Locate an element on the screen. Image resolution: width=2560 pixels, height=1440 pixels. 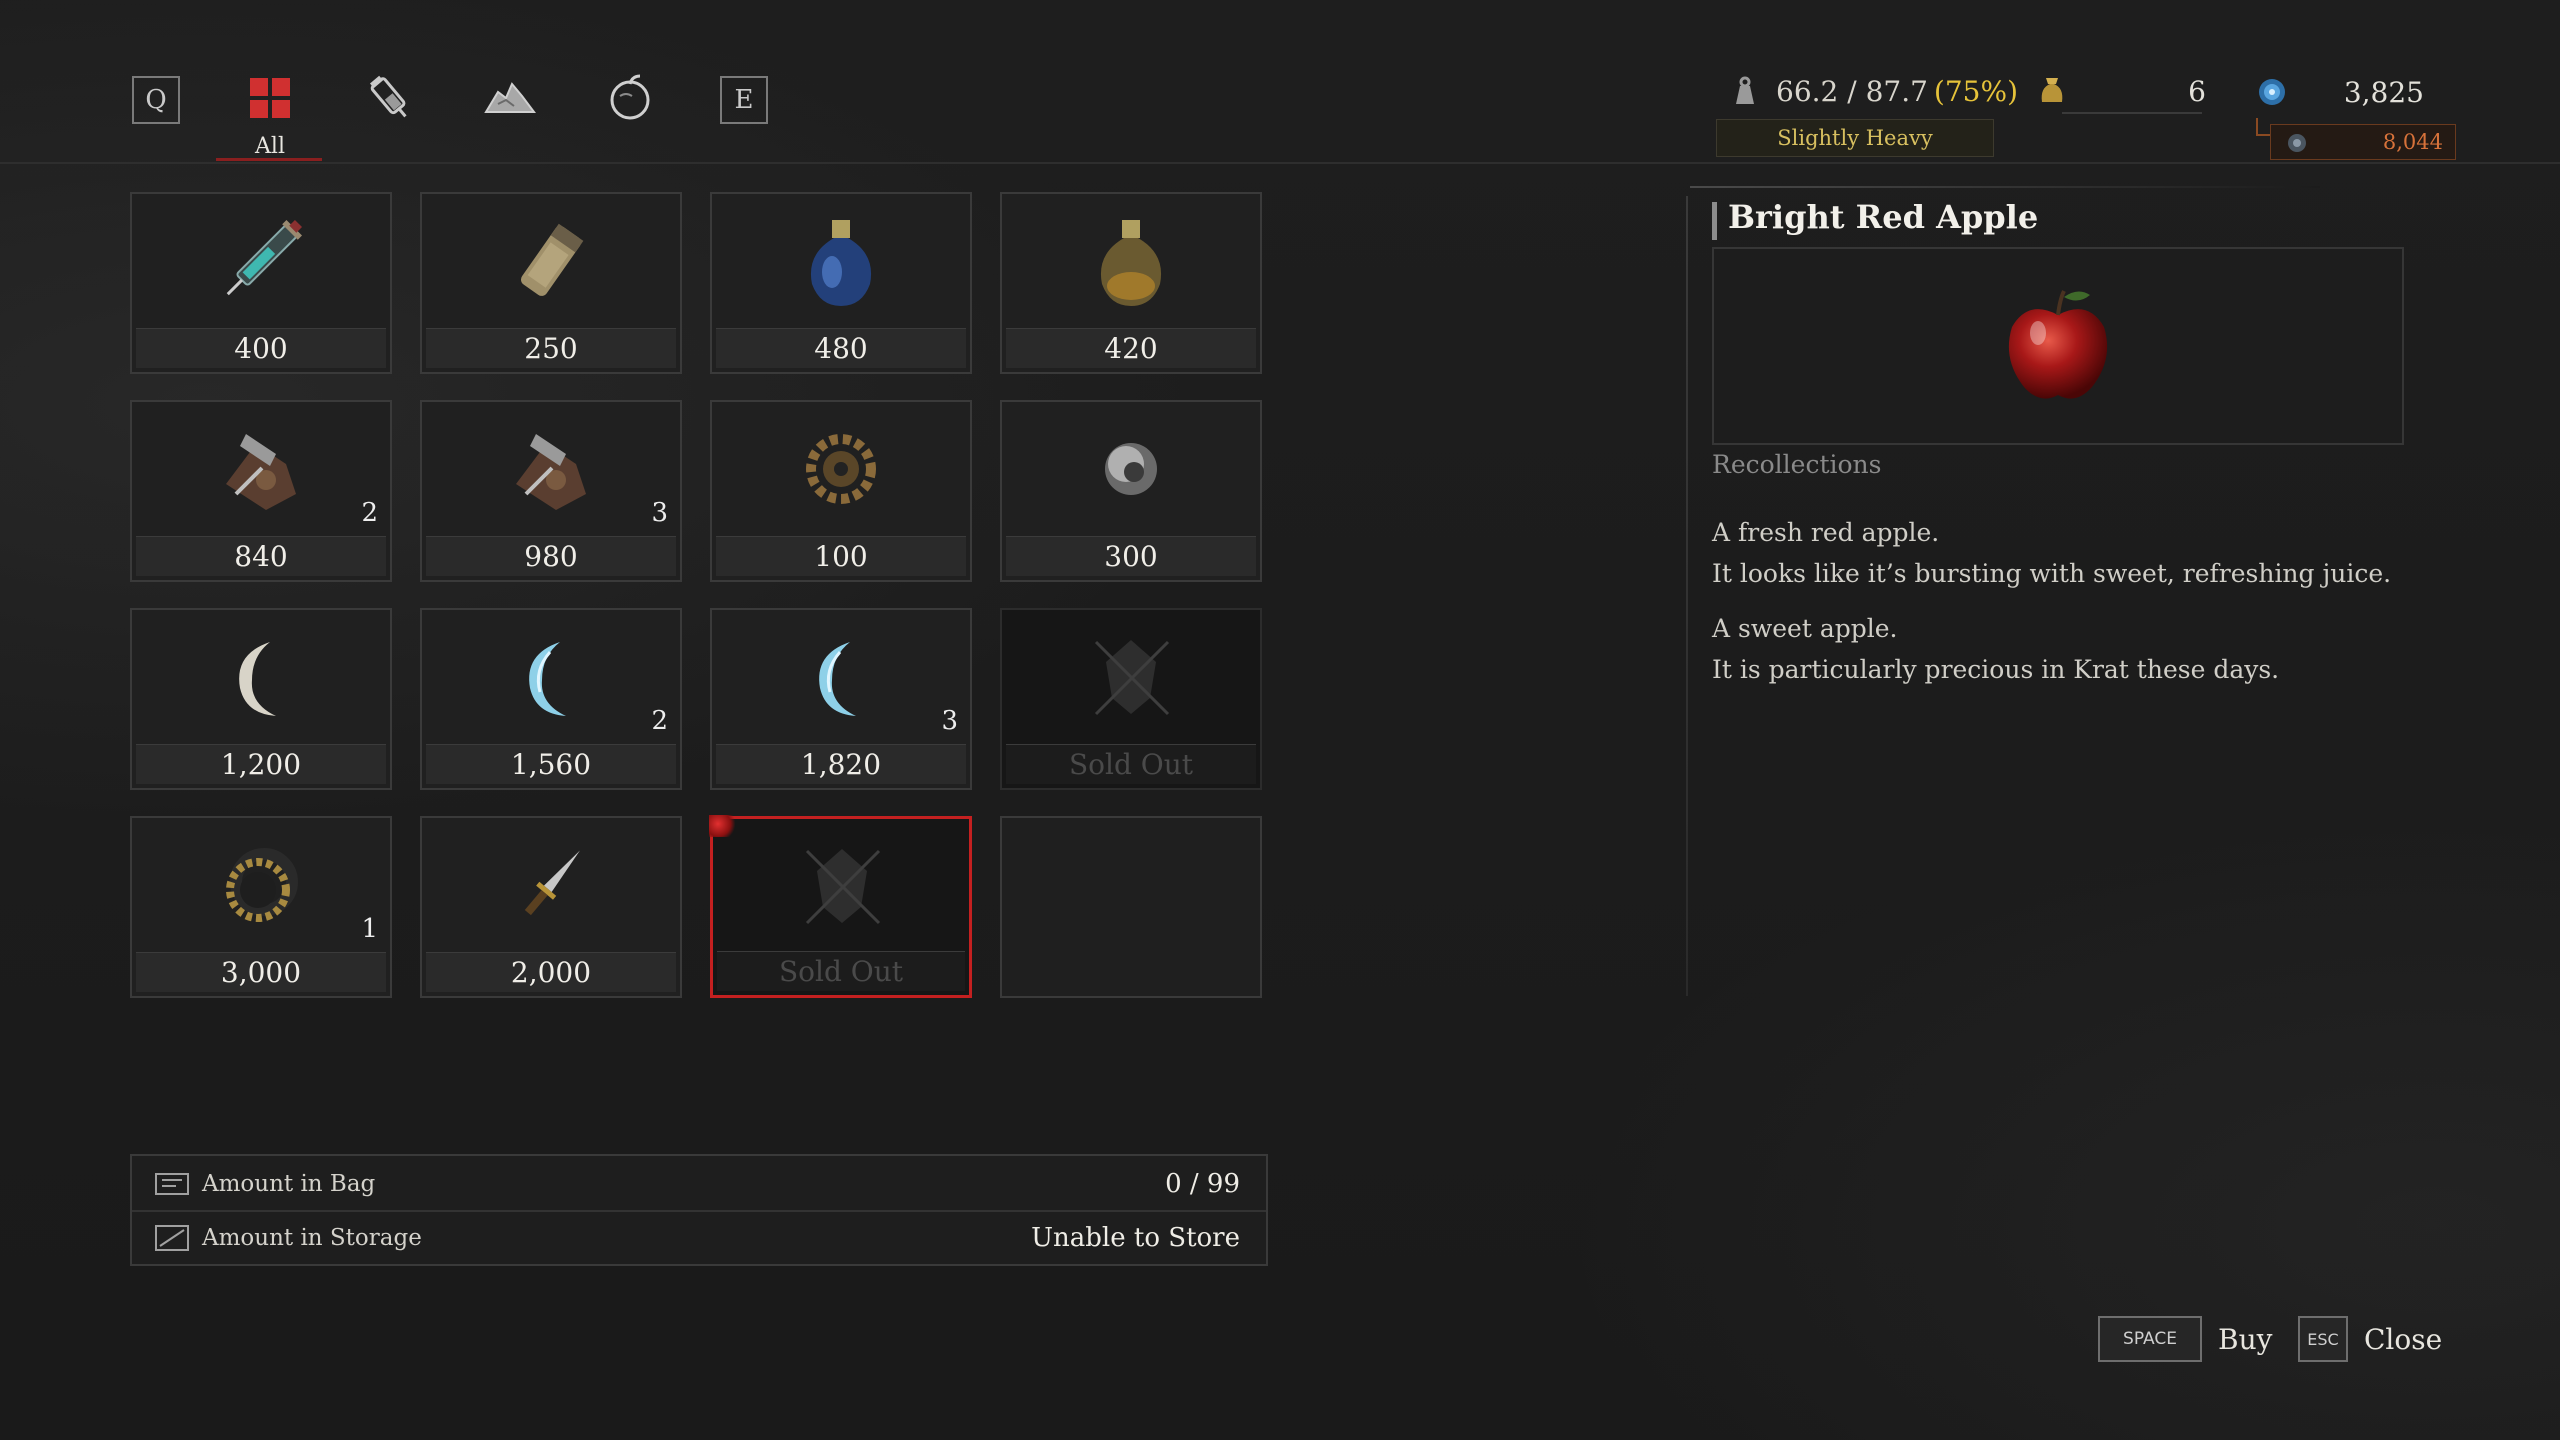
storage-icon is located at coordinates (172, 1238).